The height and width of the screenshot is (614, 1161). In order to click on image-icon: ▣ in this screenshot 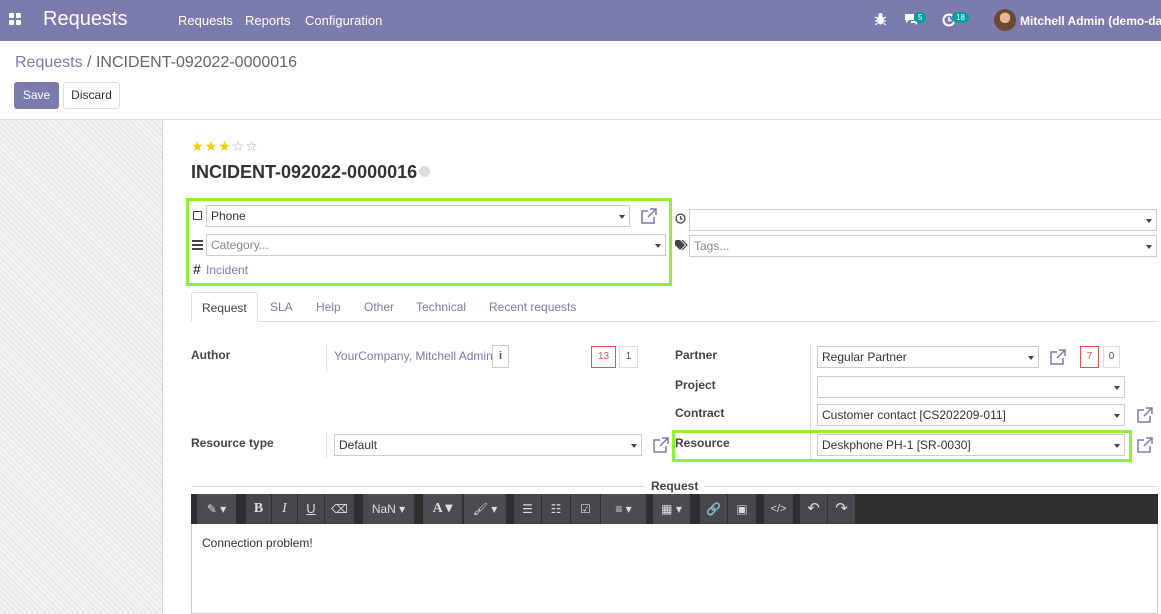, I will do `click(742, 509)`.